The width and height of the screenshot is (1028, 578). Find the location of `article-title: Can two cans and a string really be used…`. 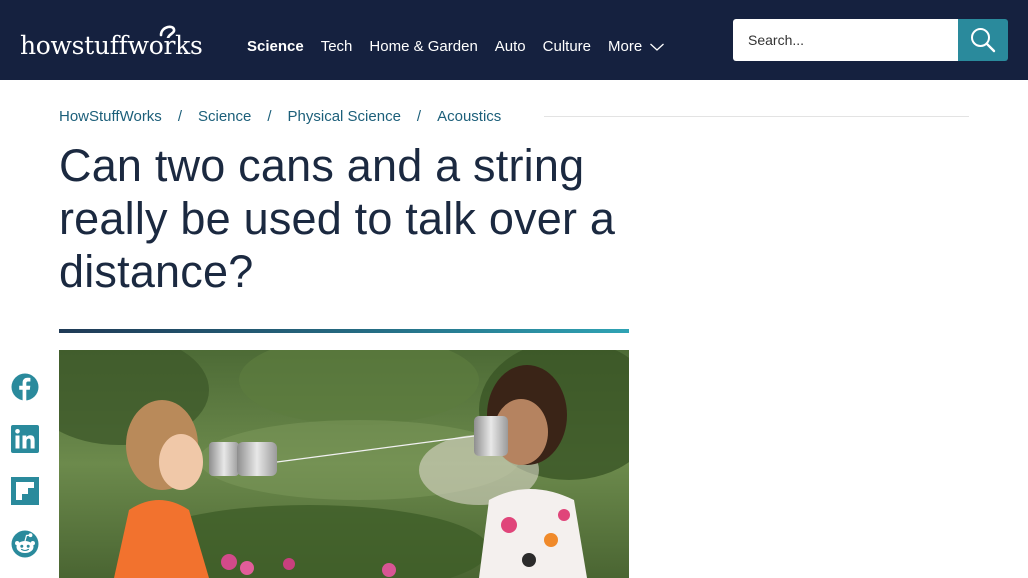

article-title: Can two cans and a string really be used… is located at coordinates (337, 218).